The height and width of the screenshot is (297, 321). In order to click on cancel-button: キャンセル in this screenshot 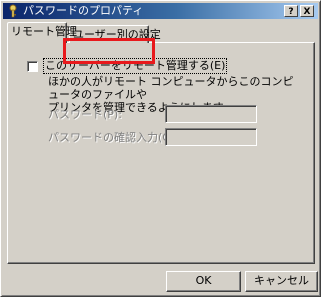, I will do `click(281, 281)`.